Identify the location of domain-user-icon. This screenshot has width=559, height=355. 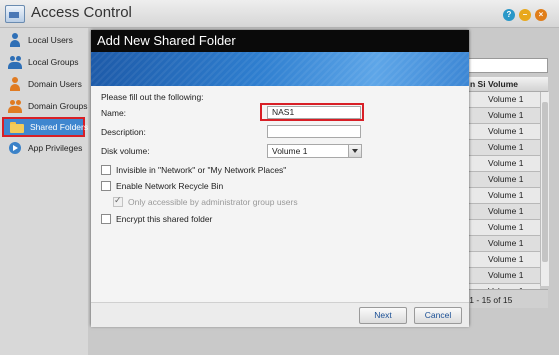
(15, 84).